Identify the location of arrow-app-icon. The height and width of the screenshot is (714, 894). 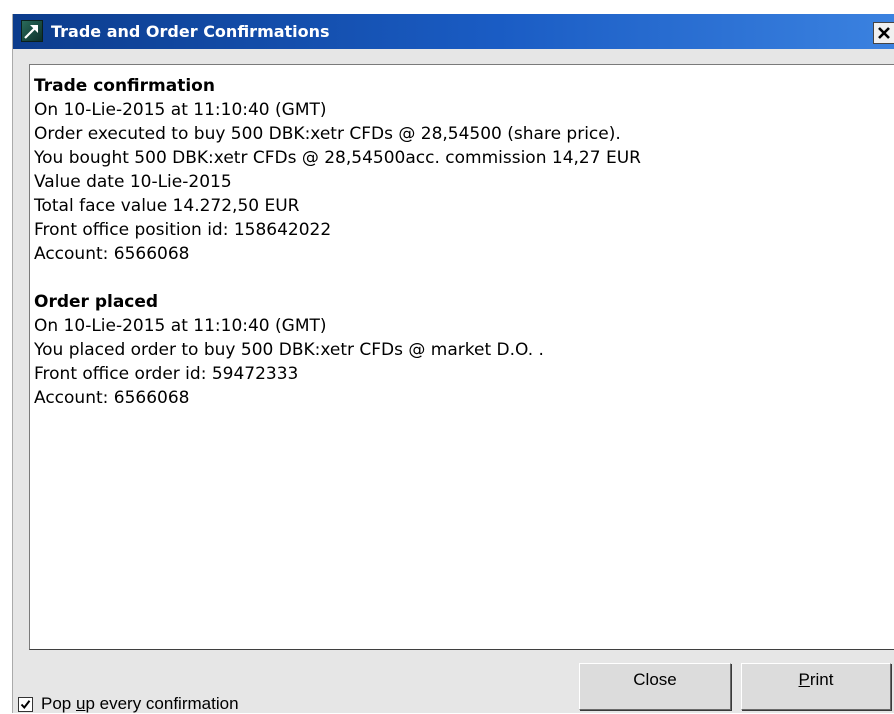
(32, 31).